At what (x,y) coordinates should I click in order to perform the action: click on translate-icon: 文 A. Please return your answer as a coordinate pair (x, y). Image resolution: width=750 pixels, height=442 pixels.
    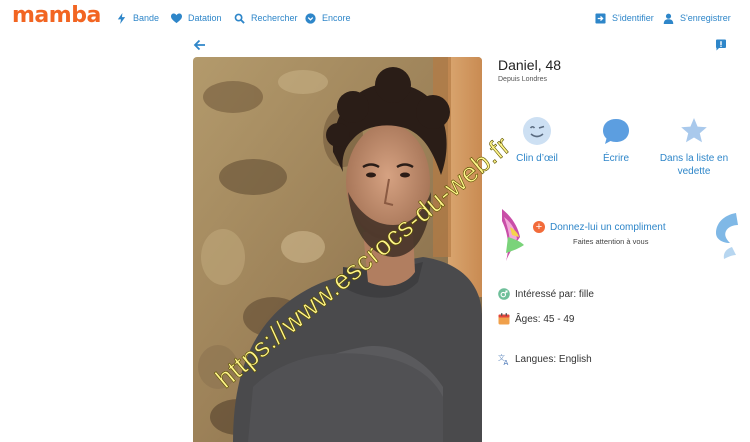
    Looking at the image, I should click on (503, 359).